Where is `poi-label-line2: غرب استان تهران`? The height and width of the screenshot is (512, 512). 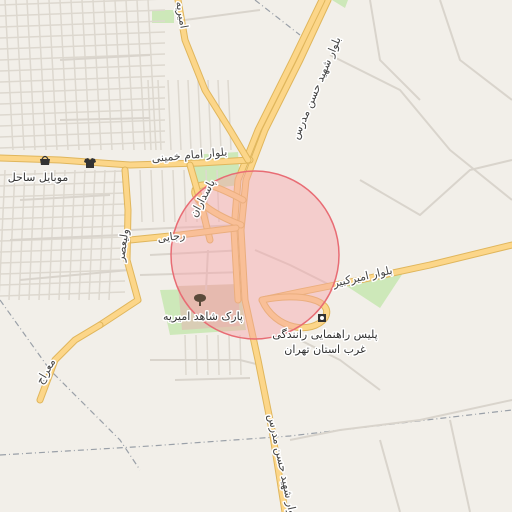 poi-label-line2: غرب استان تهران is located at coordinates (325, 349).